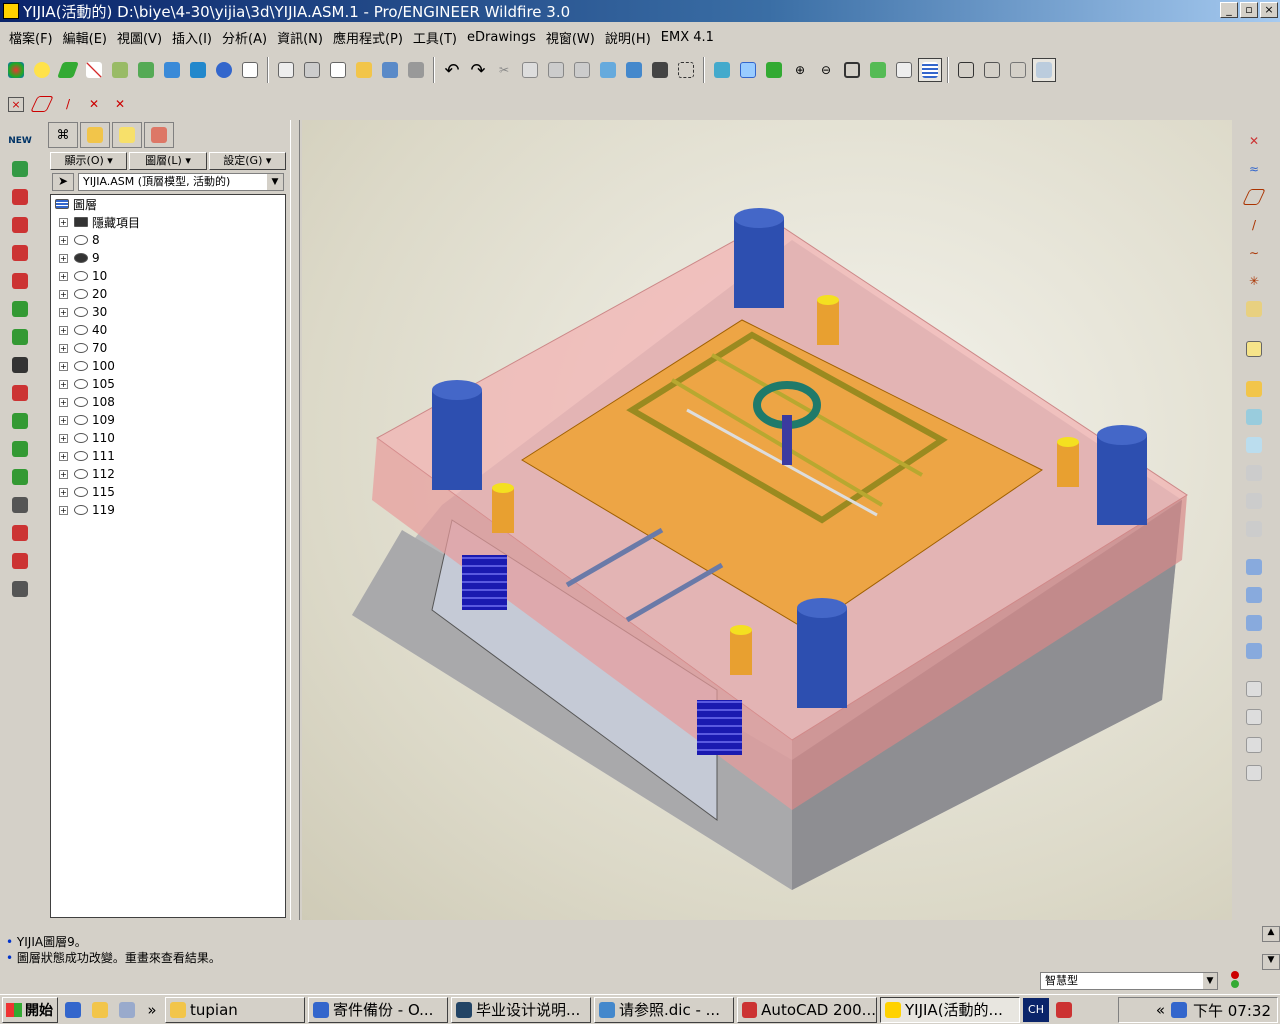 Image resolution: width=1280 pixels, height=1024 pixels. I want to click on panel-splitter, so click(295, 520).